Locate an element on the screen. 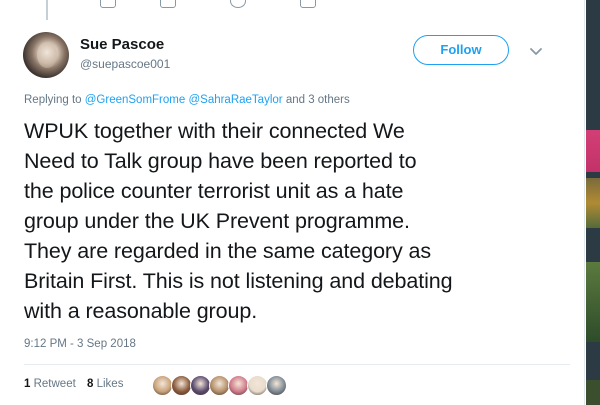 This screenshot has height=405, width=600. divider is located at coordinates (297, 364).